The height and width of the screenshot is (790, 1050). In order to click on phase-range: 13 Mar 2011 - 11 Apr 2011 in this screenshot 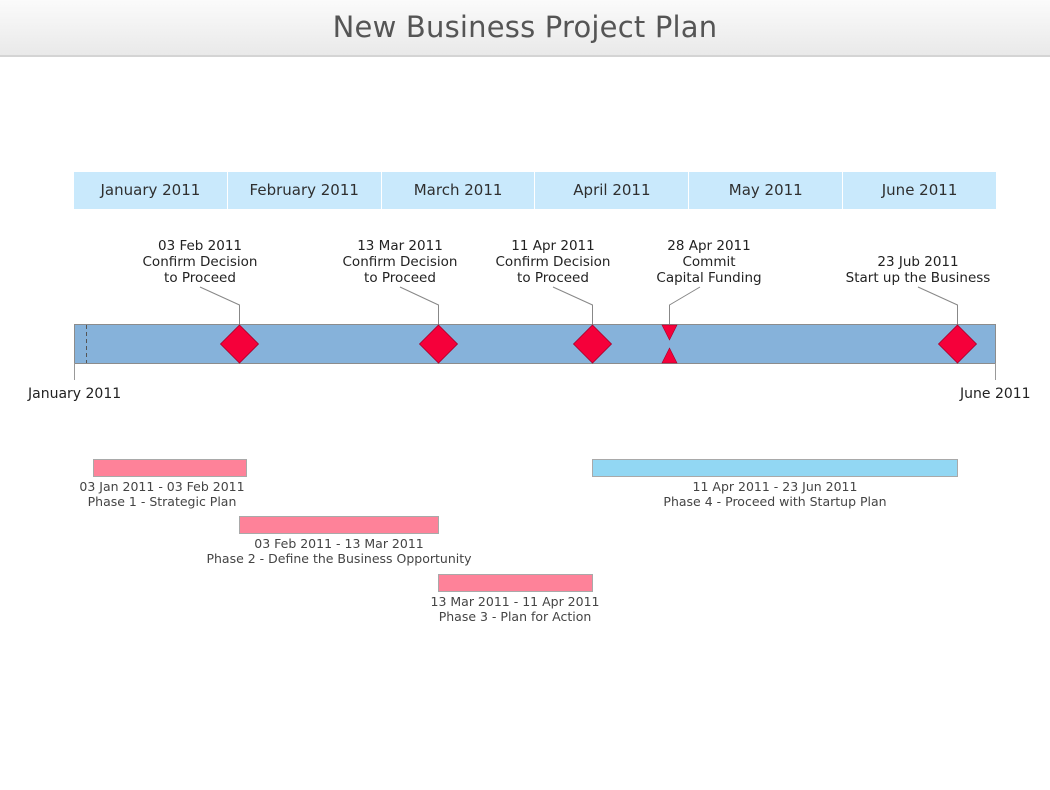, I will do `click(515, 601)`.